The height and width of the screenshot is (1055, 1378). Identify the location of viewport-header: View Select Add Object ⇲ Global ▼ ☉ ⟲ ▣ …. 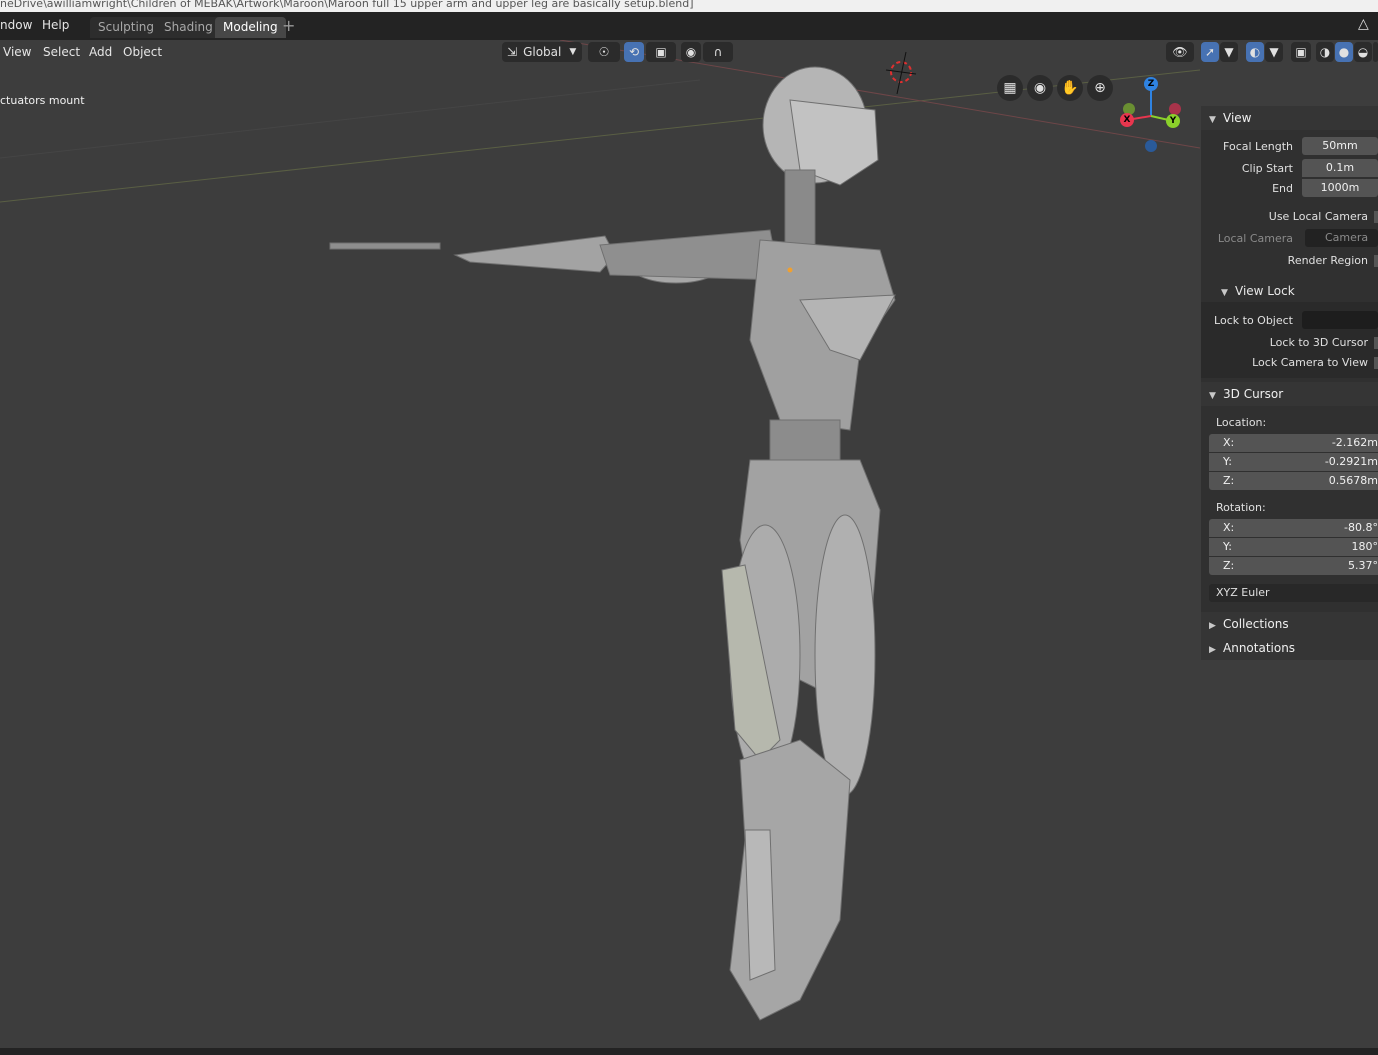
(689, 52).